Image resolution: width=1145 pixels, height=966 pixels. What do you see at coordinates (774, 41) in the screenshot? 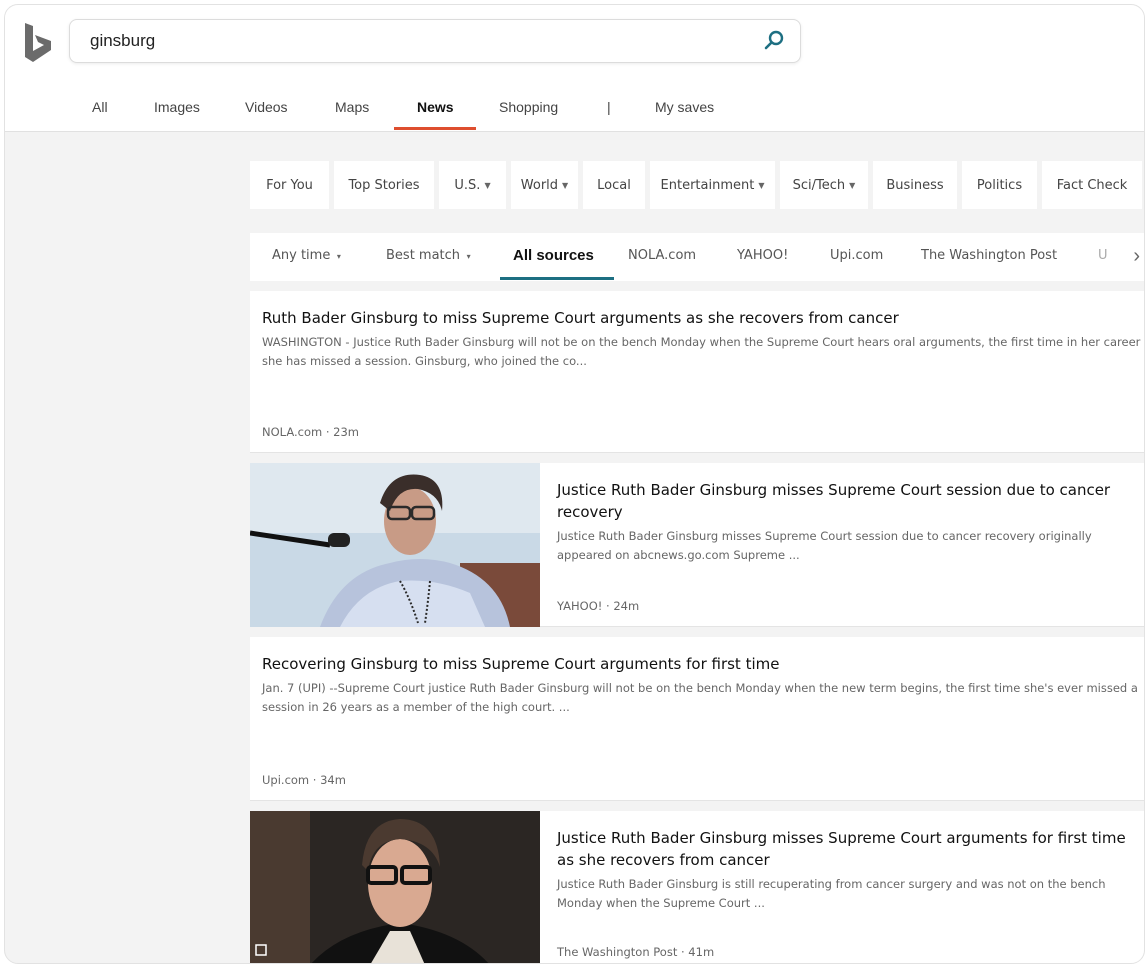
I see `search-icon` at bounding box center [774, 41].